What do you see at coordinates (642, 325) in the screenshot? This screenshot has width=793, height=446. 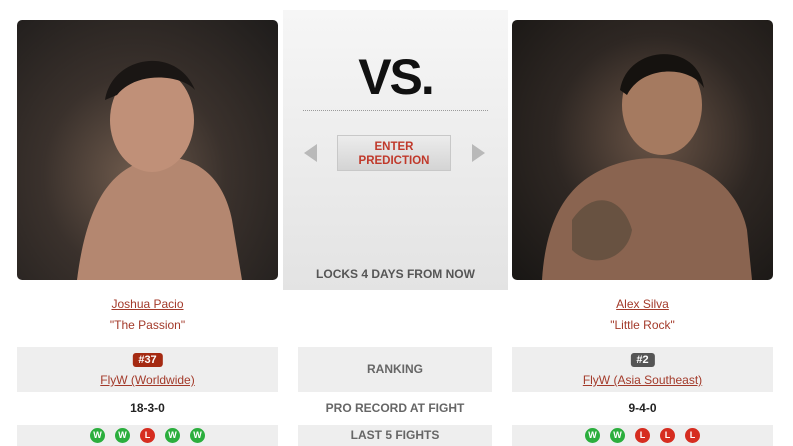 I see `fighter-nickname-right: "Little Rock"` at bounding box center [642, 325].